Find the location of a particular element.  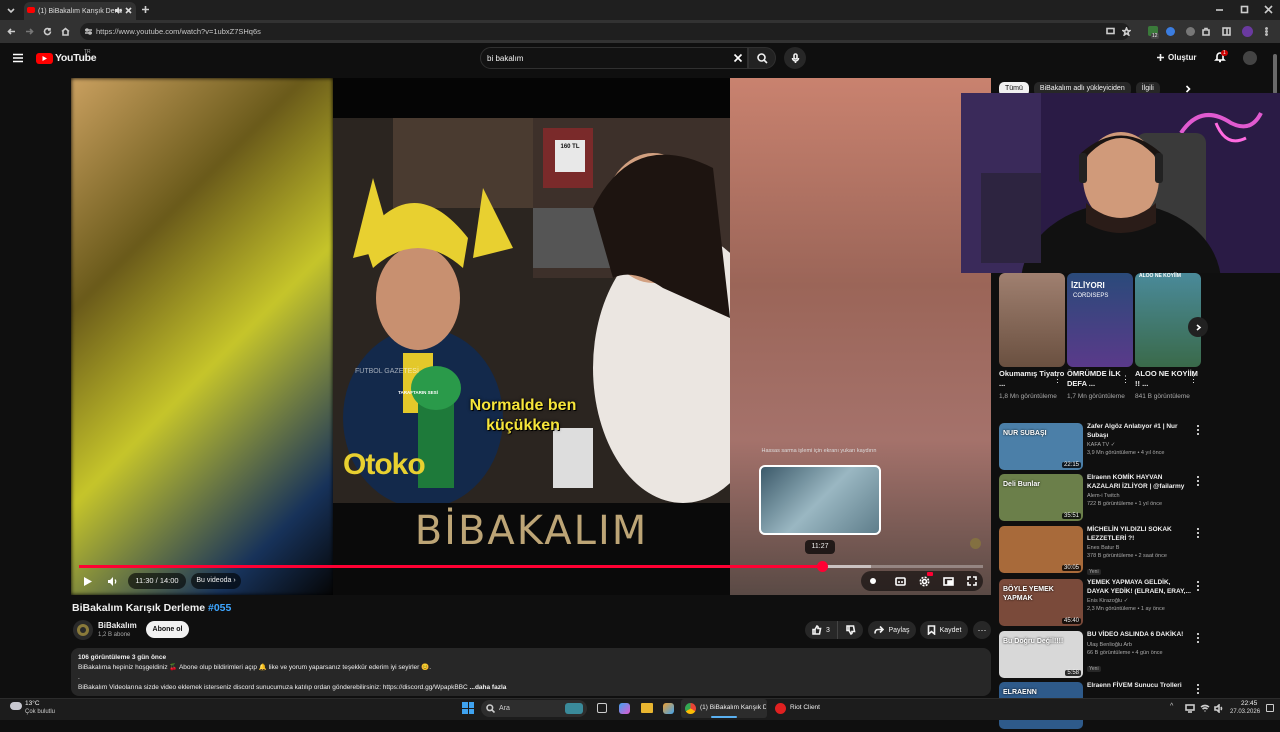

progress-bar is located at coordinates (531, 566).